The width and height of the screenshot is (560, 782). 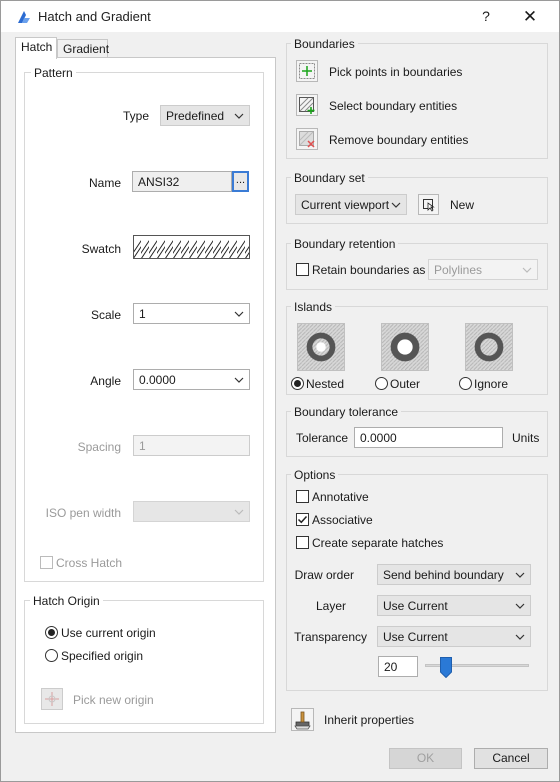 What do you see at coordinates (94, 16) in the screenshot?
I see `window-title: Hatch and Gradient` at bounding box center [94, 16].